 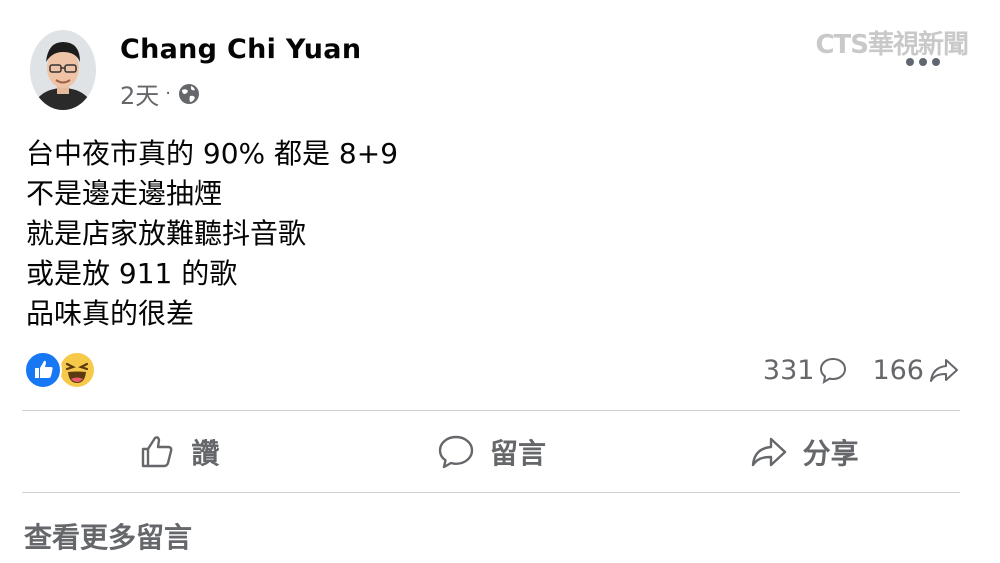 What do you see at coordinates (456, 452) in the screenshot?
I see `comment-icon` at bounding box center [456, 452].